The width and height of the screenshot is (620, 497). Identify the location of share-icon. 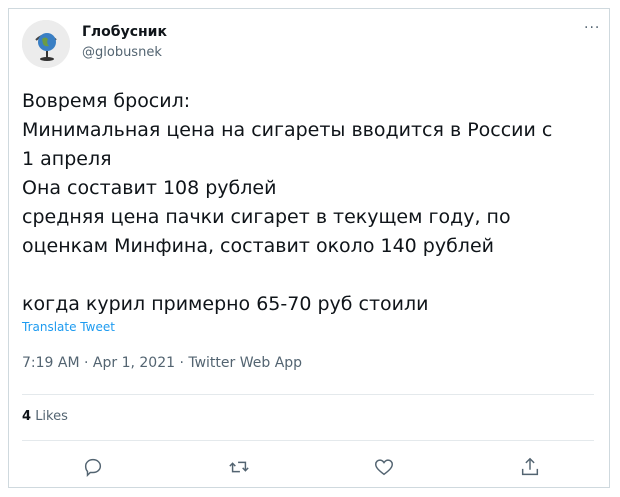
(530, 466).